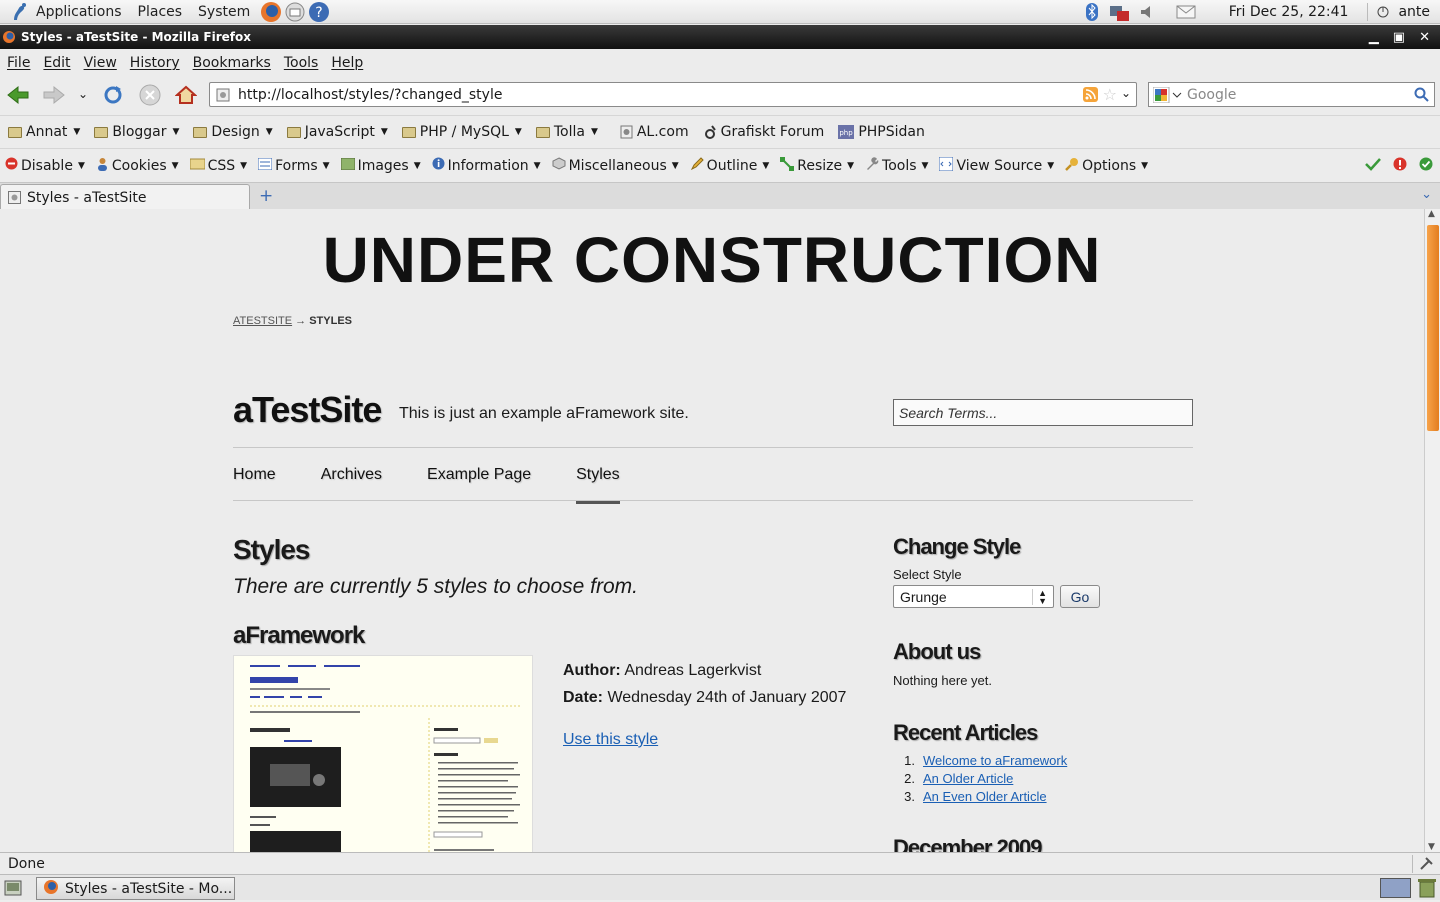  I want to click on menu-bookmarks: Bookmarks, so click(231, 63).